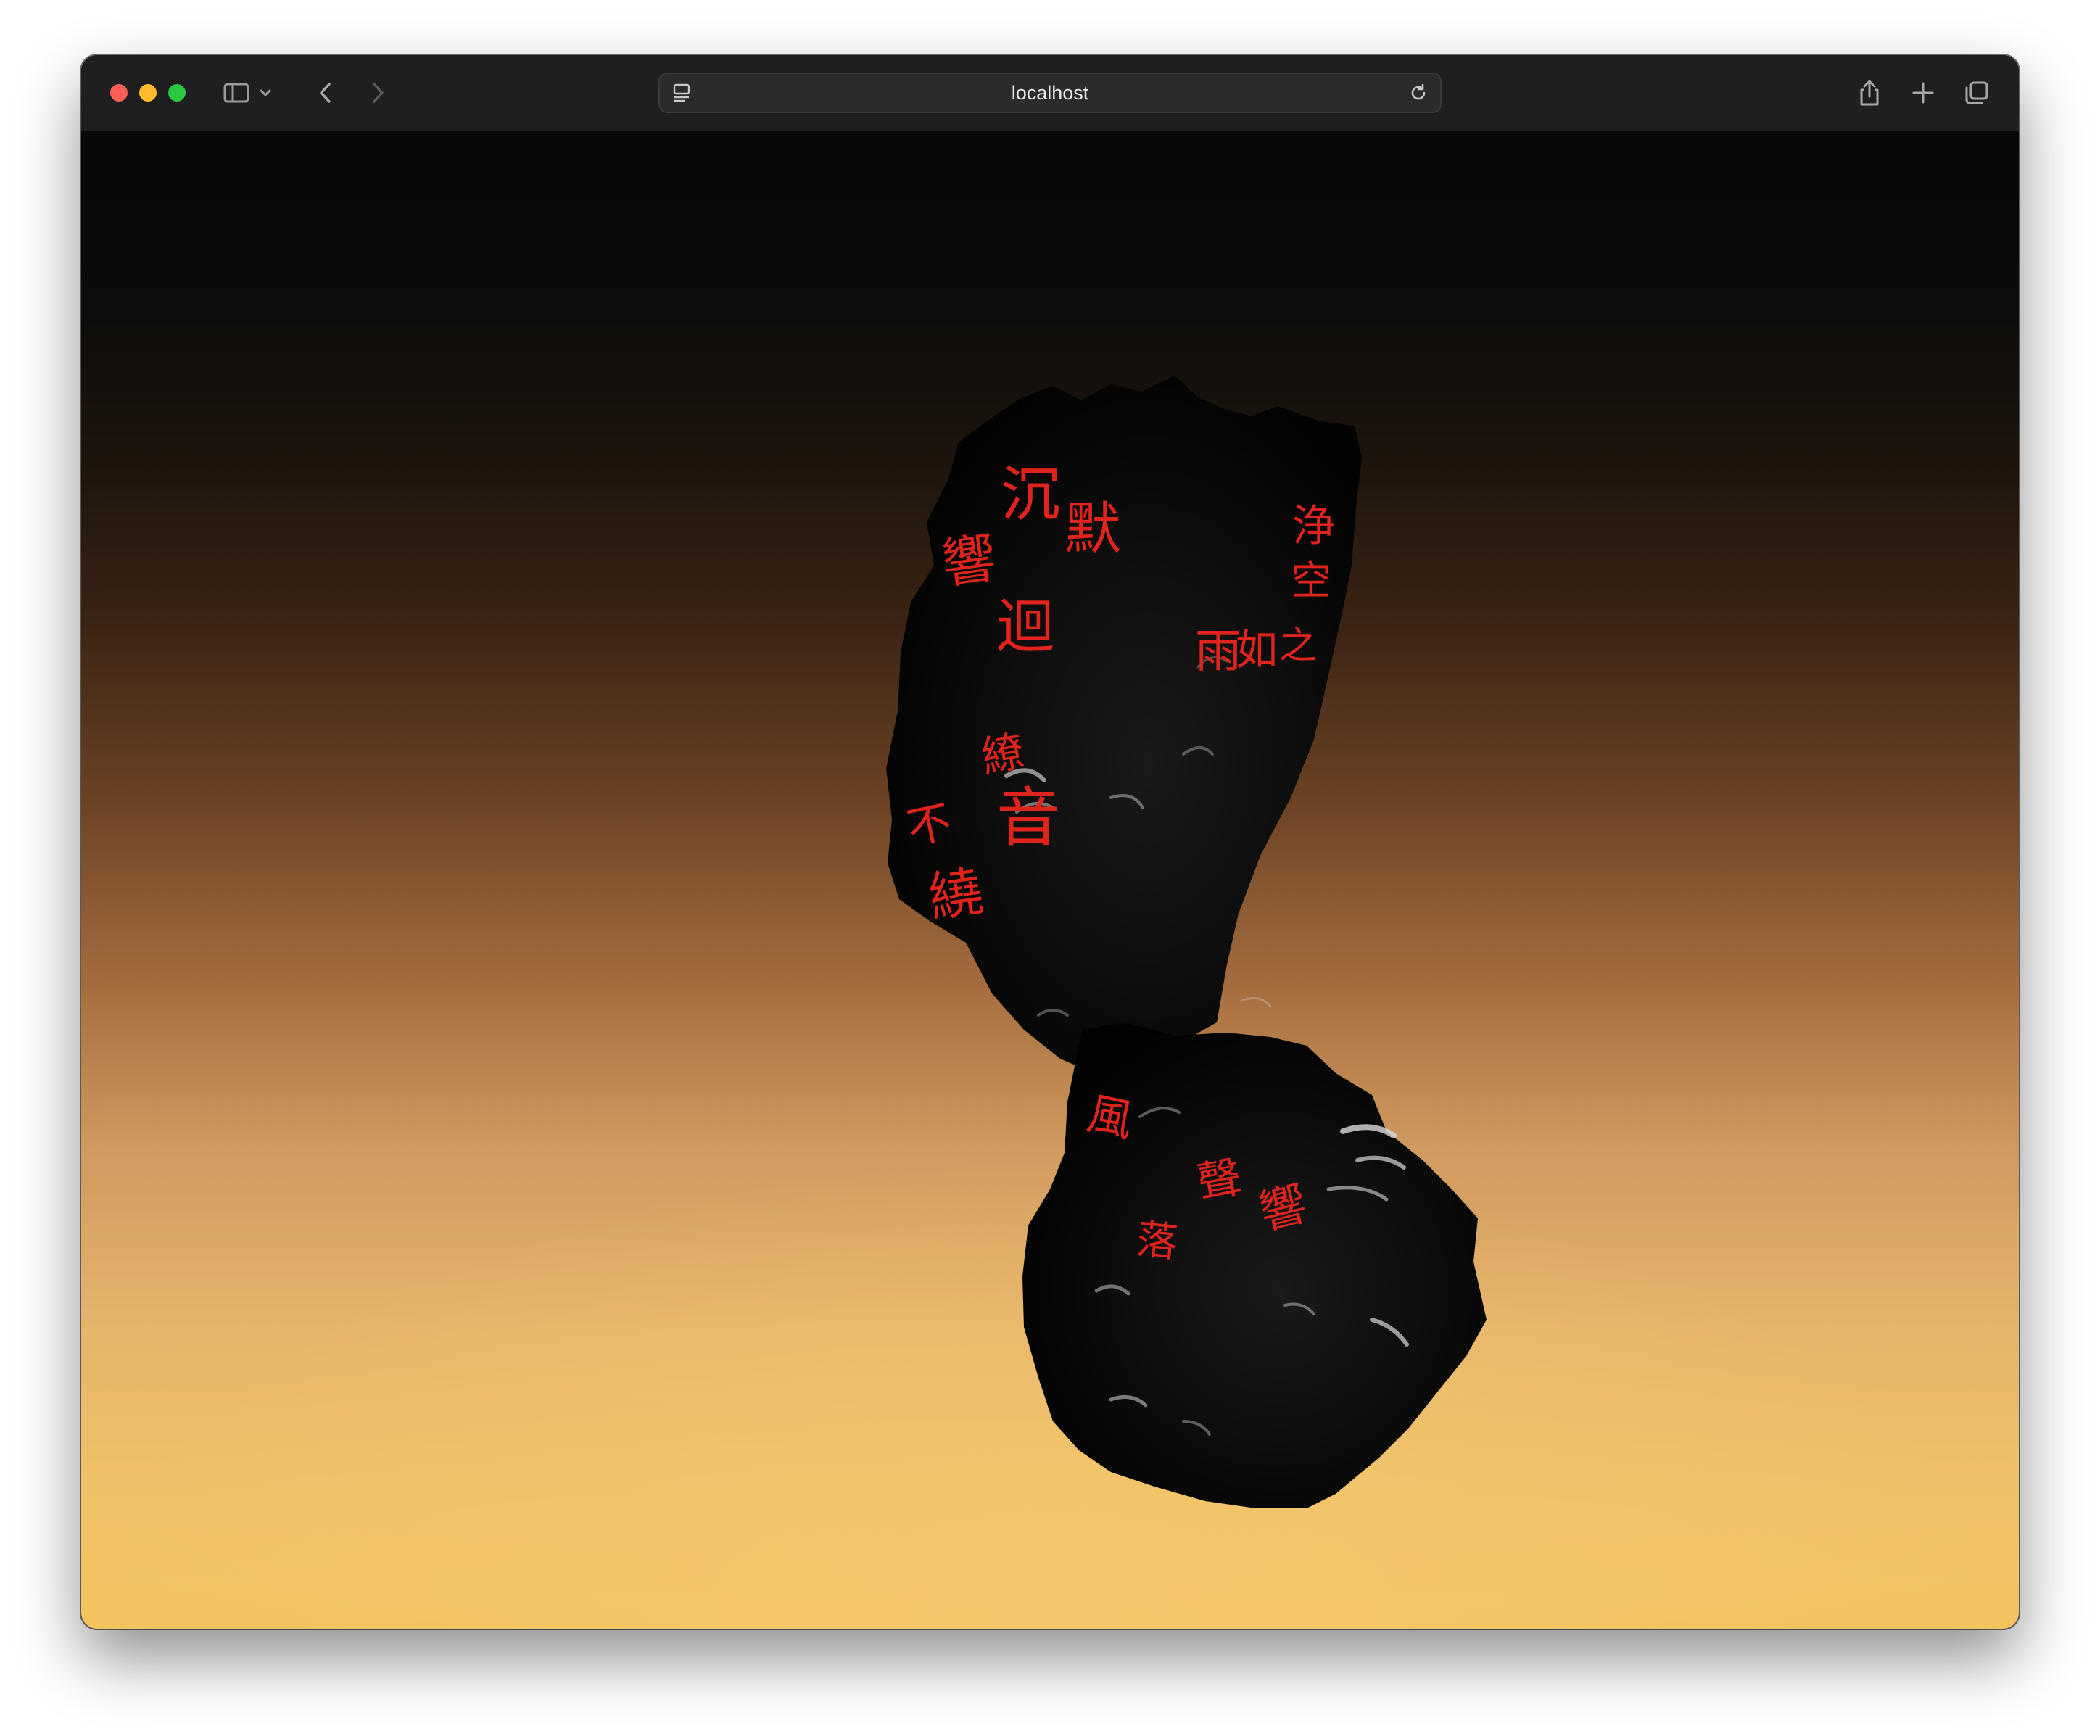 Image resolution: width=2100 pixels, height=1736 pixels. I want to click on tab-overview-icon, so click(1976, 92).